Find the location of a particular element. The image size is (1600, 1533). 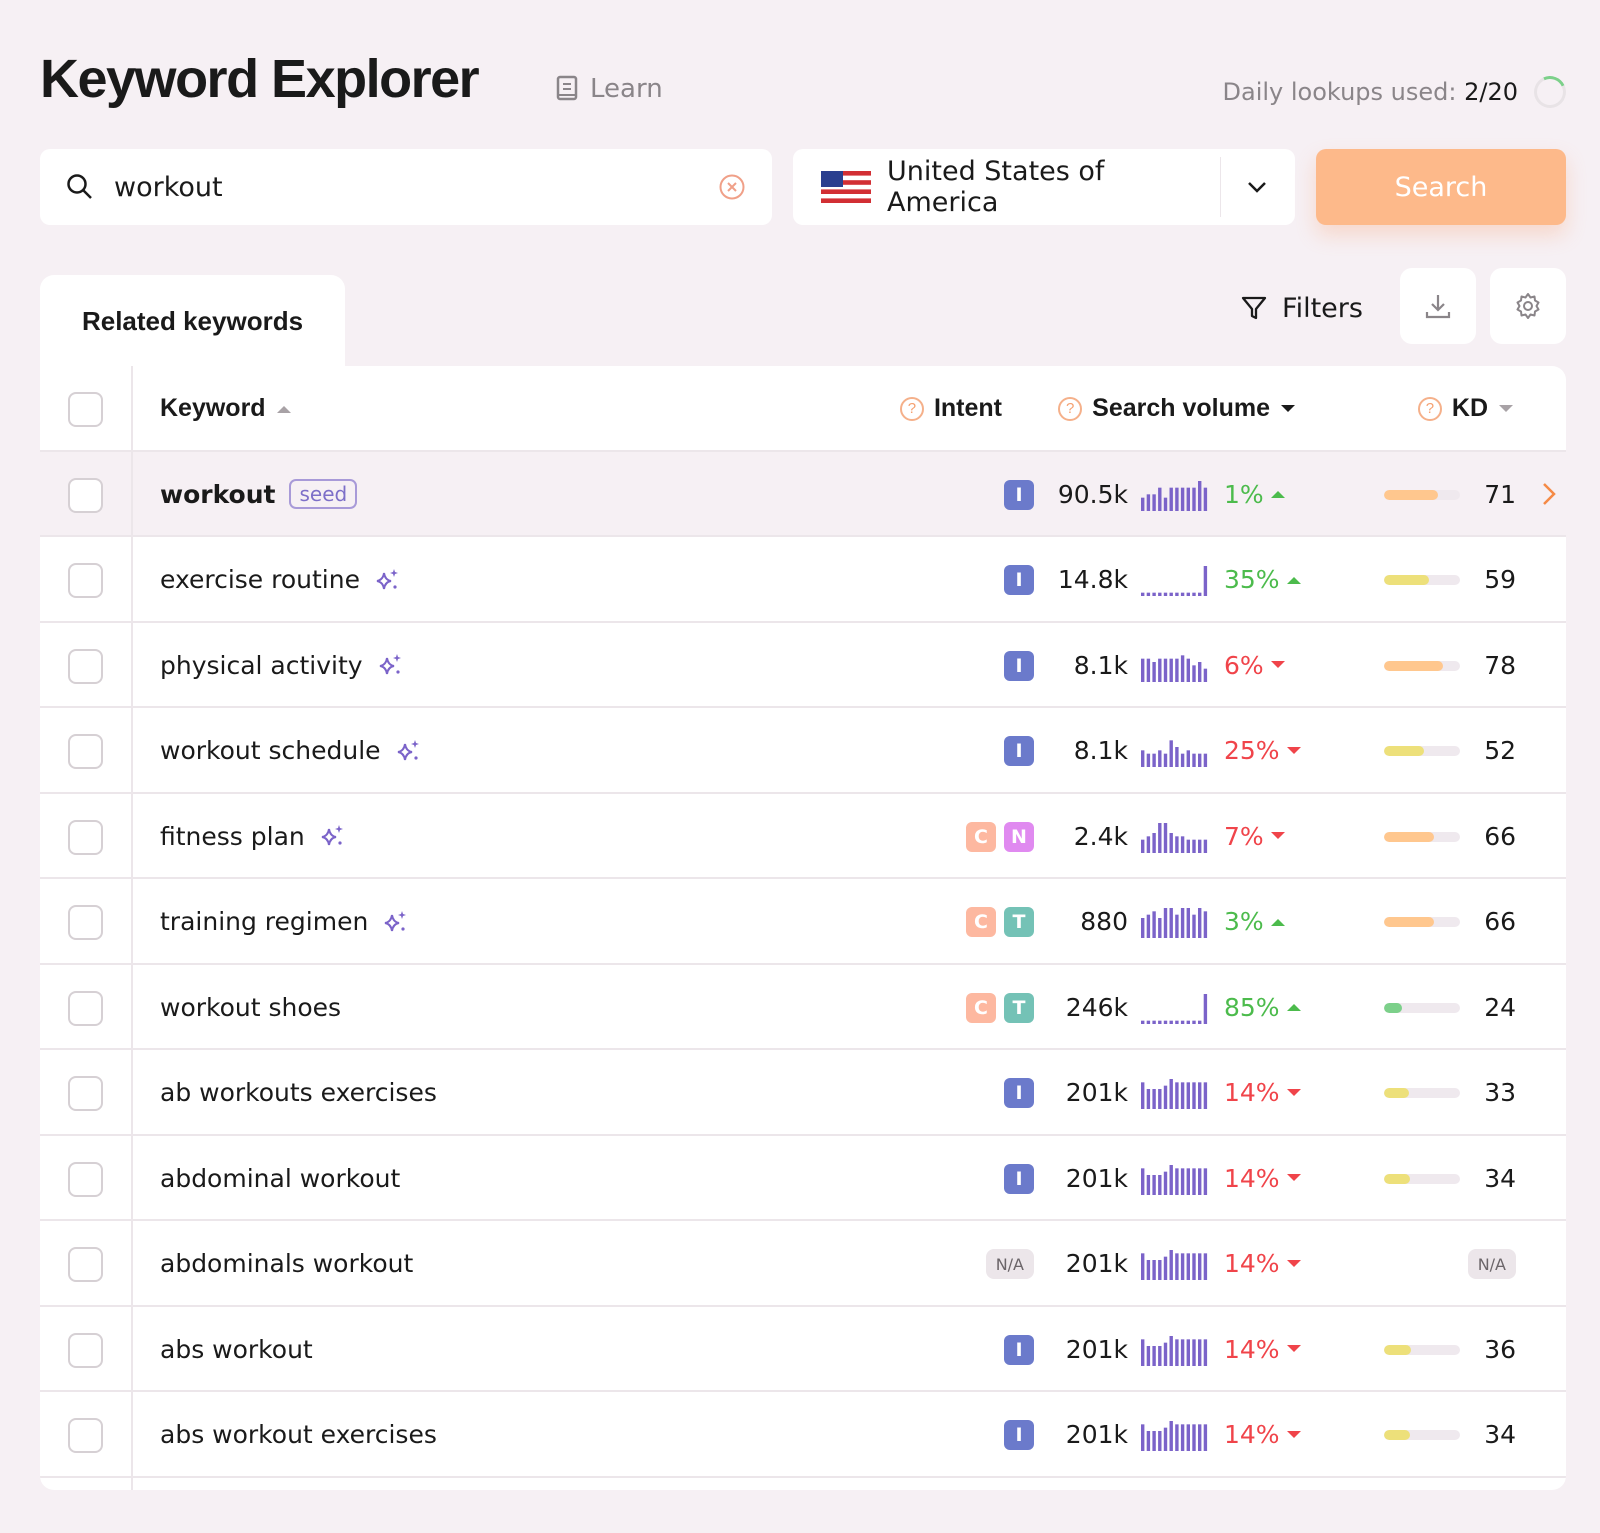

table-row: training regimen C T 880 3% 66 is located at coordinates (803, 922).